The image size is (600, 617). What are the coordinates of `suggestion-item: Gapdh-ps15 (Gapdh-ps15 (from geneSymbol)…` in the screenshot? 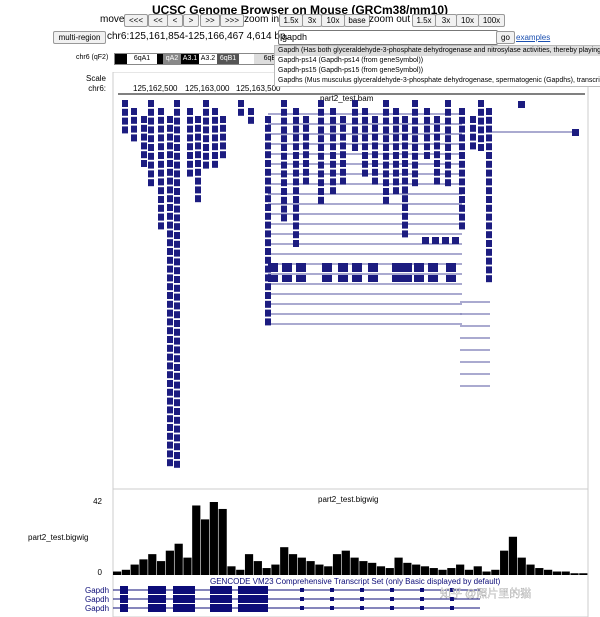 It's located at (437, 71).